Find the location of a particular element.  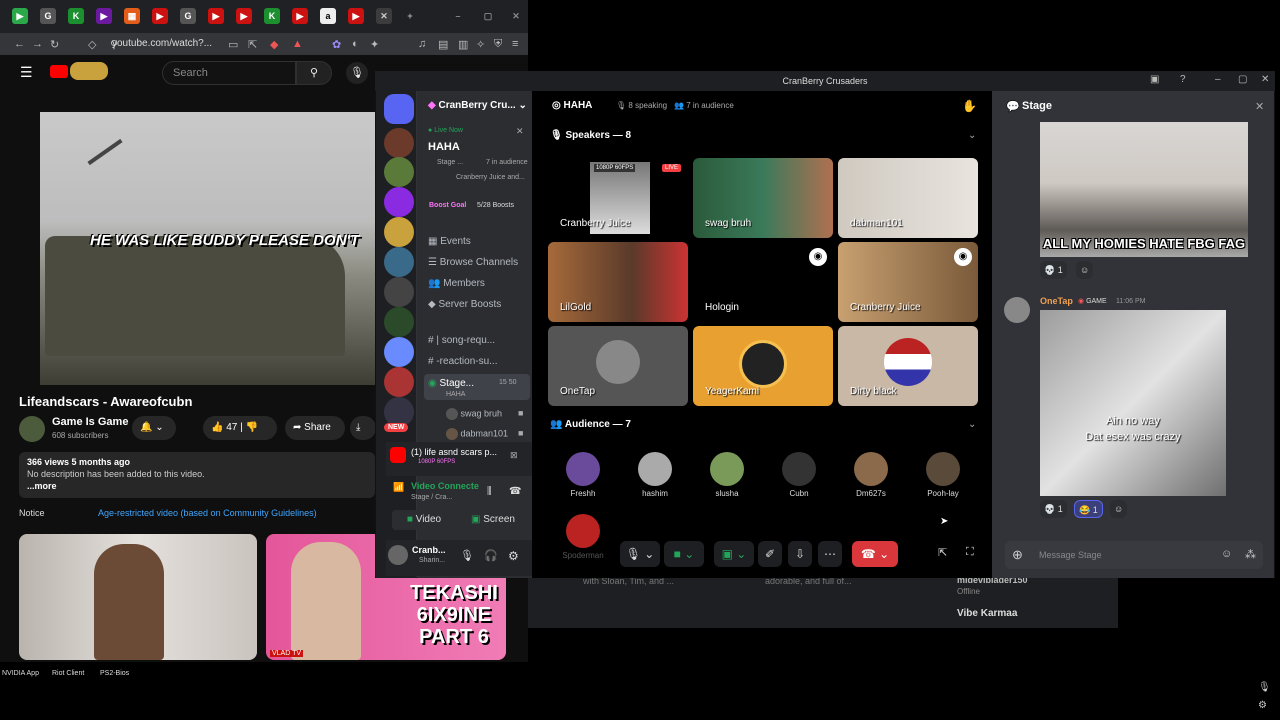

speaker-tile: swag bruh is located at coordinates (763, 198).